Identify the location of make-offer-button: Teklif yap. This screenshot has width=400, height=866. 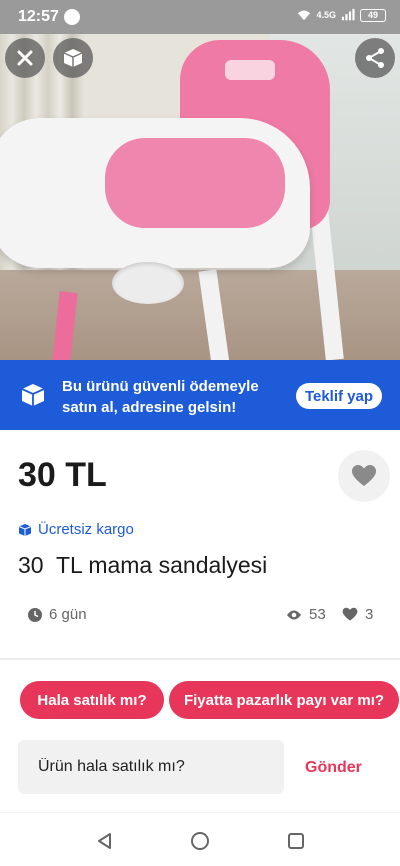
(339, 396).